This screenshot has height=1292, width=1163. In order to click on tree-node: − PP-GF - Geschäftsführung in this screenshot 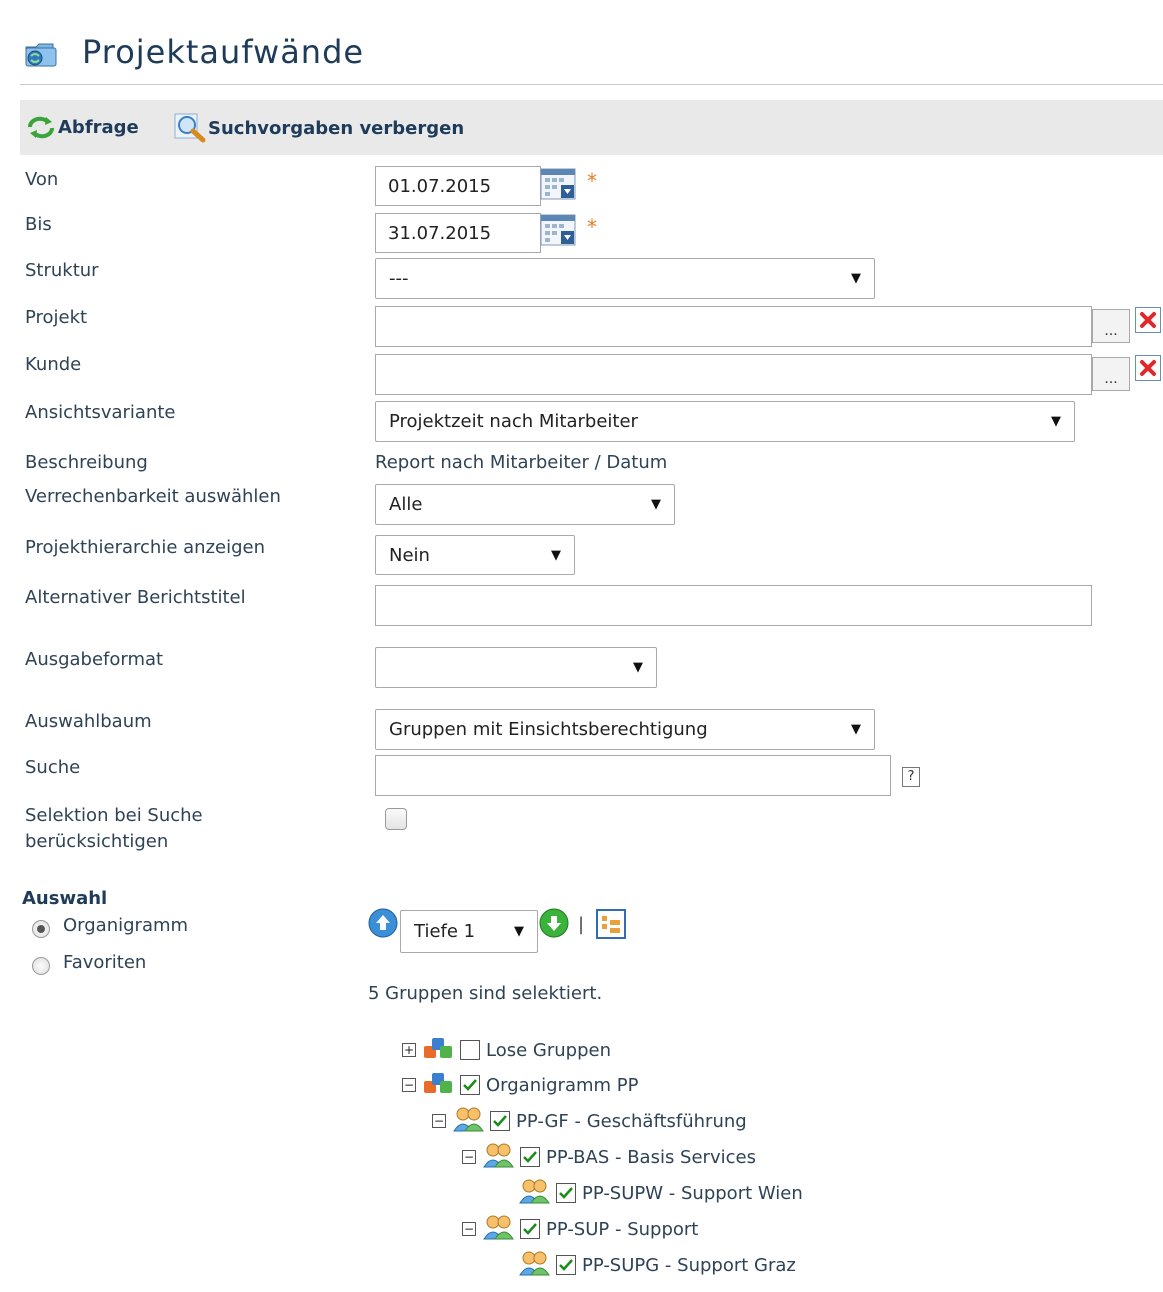, I will do `click(589, 1121)`.